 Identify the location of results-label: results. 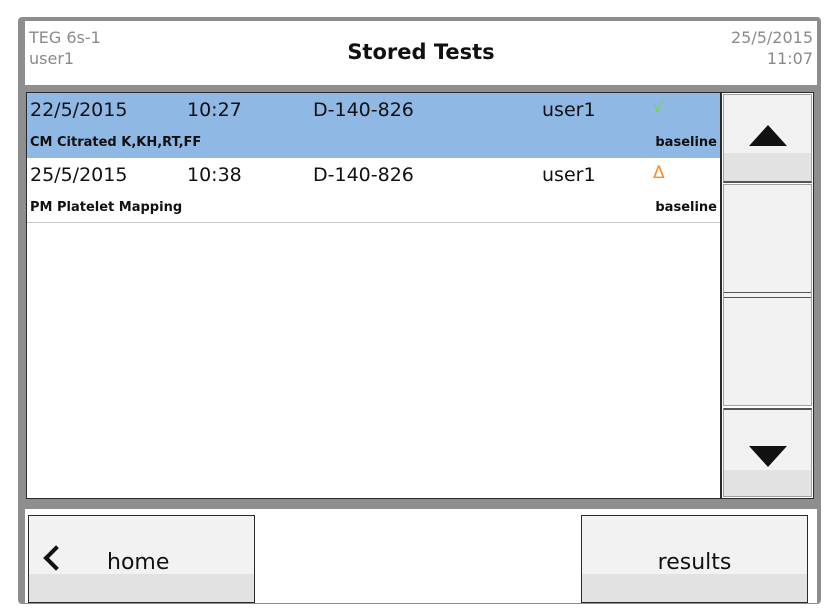
(694, 562).